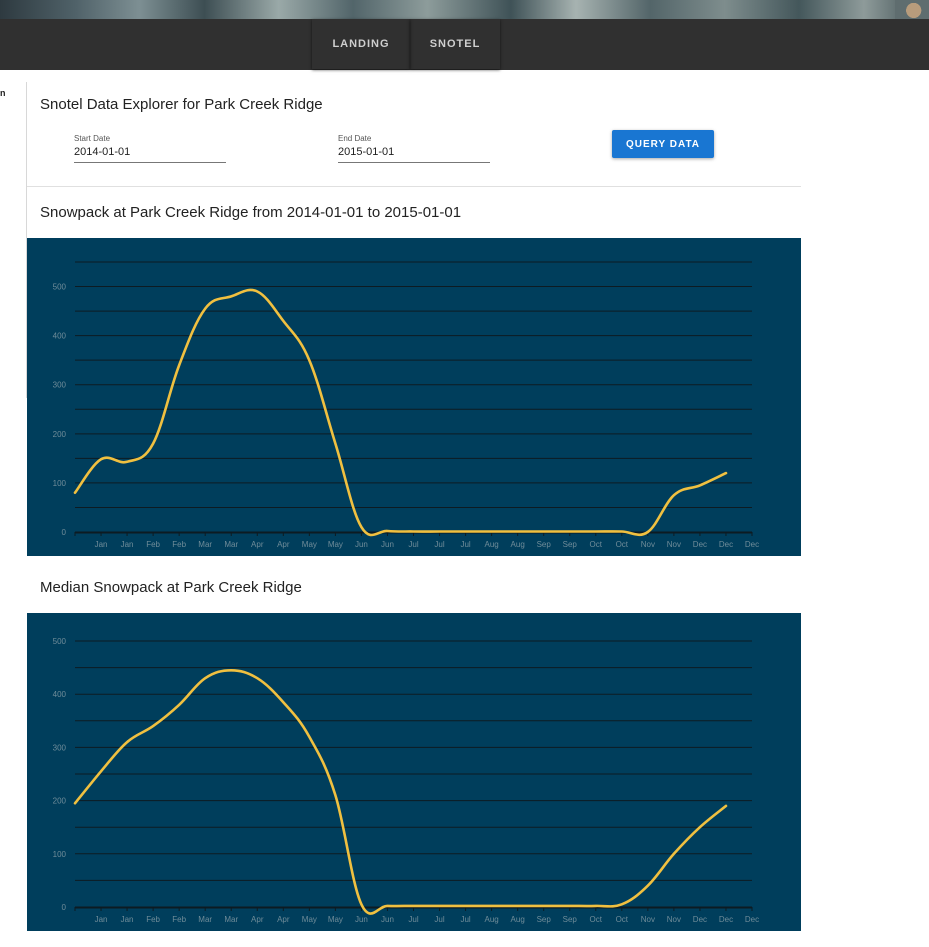  I want to click on query-data-button: QUERY DATA, so click(663, 144).